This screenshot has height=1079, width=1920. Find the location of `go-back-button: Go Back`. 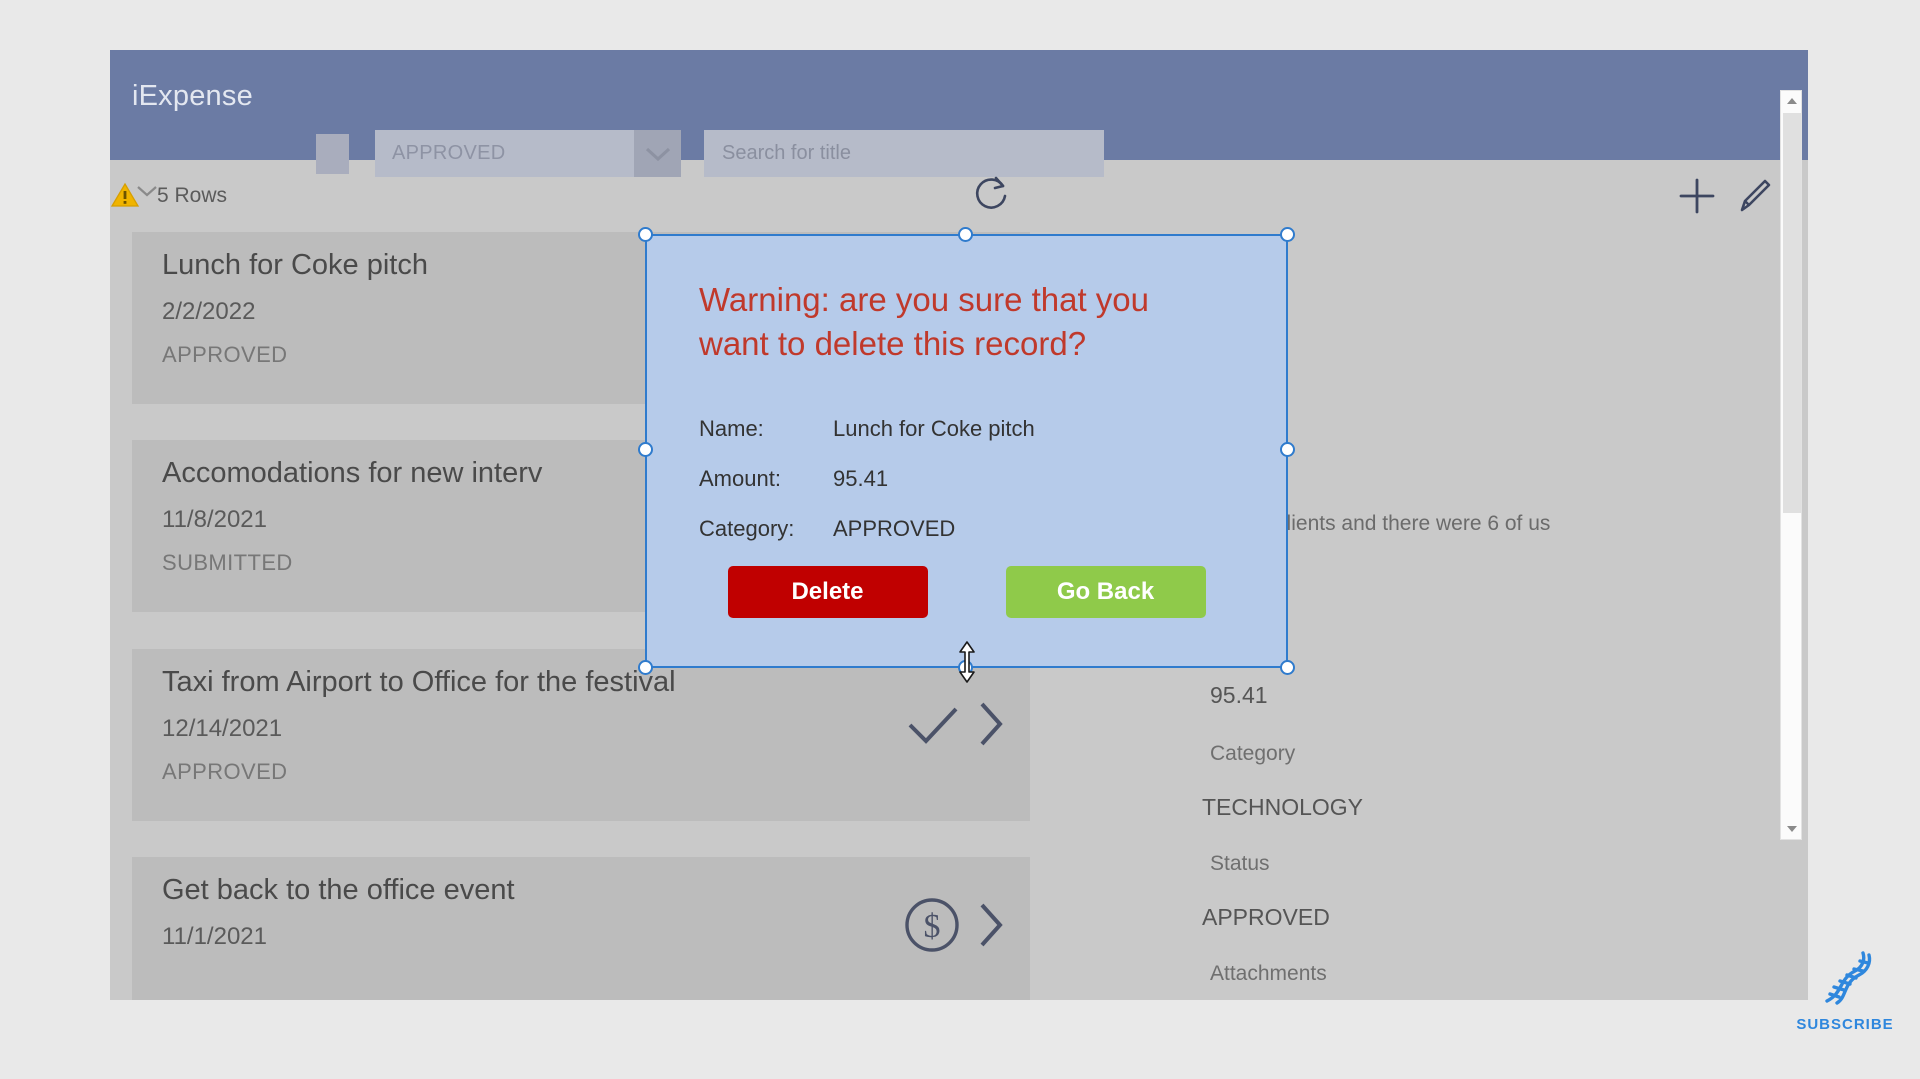

go-back-button: Go Back is located at coordinates (1105, 592).